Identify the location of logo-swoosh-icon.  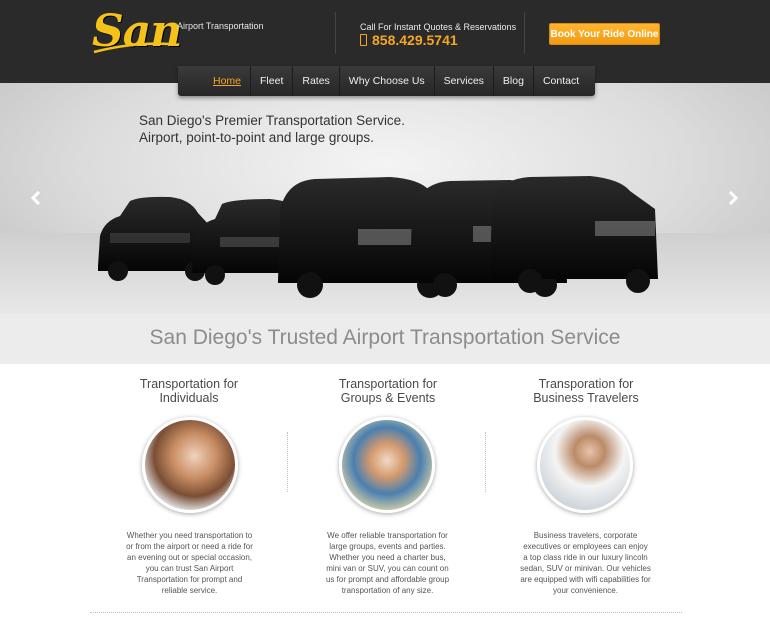
(132, 48).